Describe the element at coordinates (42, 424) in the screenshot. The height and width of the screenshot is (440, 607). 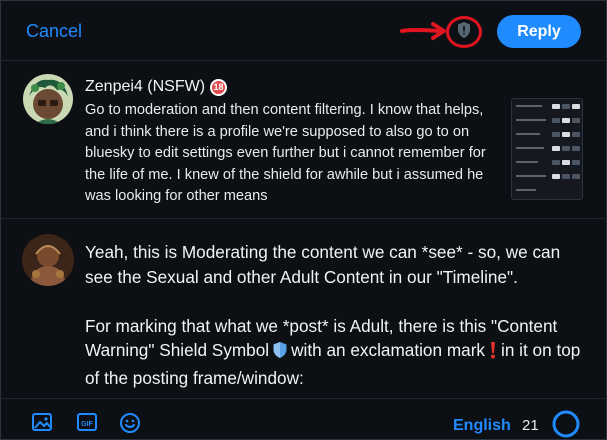
I see `image-icon` at that location.